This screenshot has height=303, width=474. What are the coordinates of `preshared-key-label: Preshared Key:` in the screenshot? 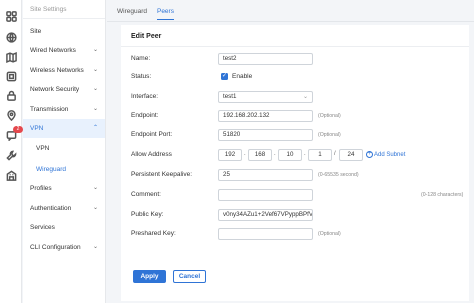 It's located at (153, 233).